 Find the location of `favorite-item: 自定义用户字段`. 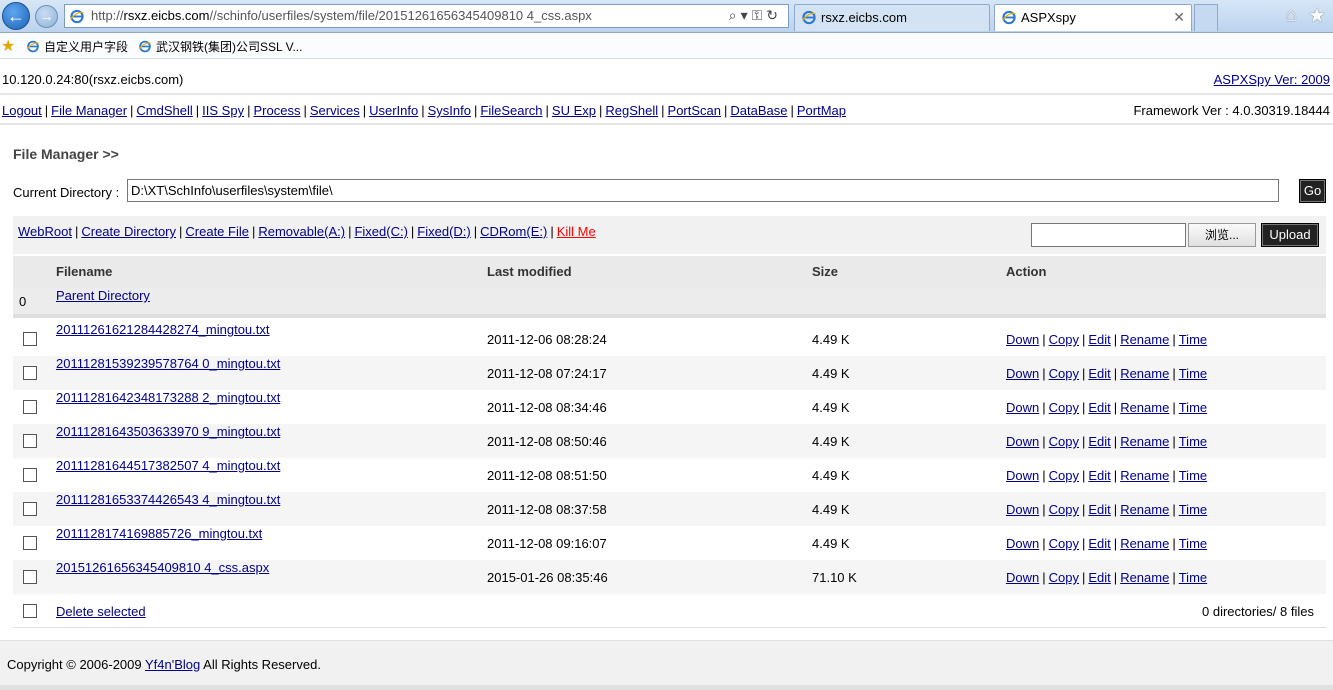

favorite-item: 自定义用户字段 is located at coordinates (77, 46).